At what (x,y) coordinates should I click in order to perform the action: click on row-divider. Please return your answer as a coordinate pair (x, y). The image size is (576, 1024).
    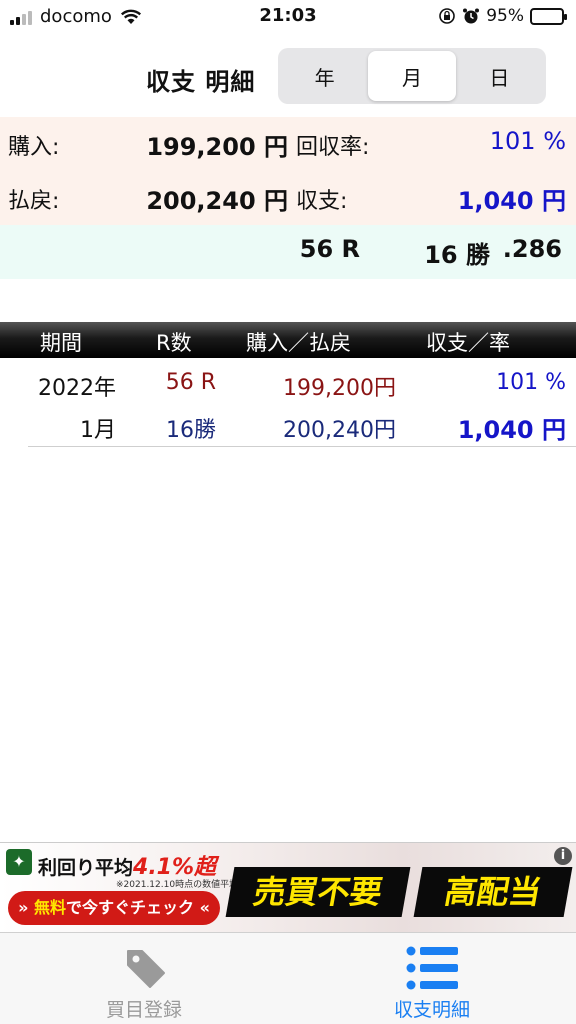
    Looking at the image, I should click on (302, 446).